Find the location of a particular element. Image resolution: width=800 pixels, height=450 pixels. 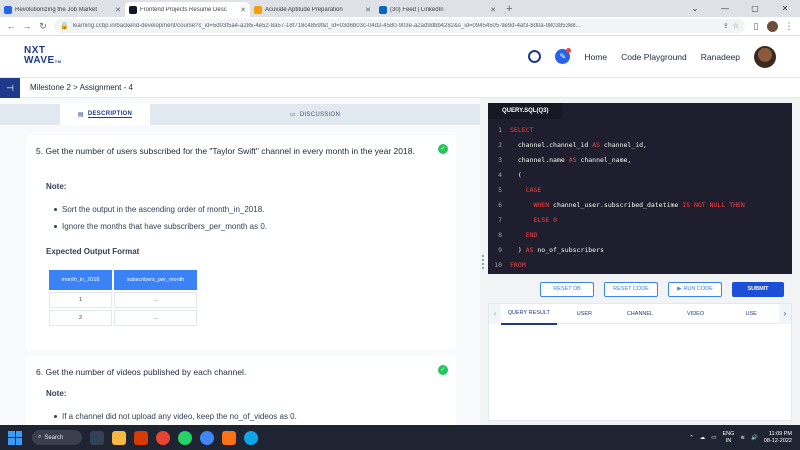

reset-code-button: RESET CODE is located at coordinates (631, 289).